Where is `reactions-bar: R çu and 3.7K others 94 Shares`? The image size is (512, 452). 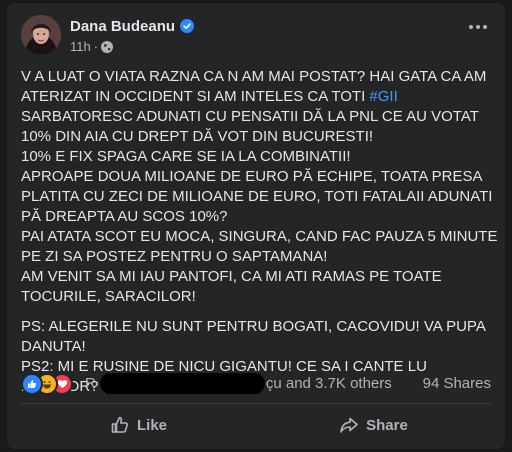 reactions-bar: R çu and 3.7K others 94 Shares is located at coordinates (256, 383).